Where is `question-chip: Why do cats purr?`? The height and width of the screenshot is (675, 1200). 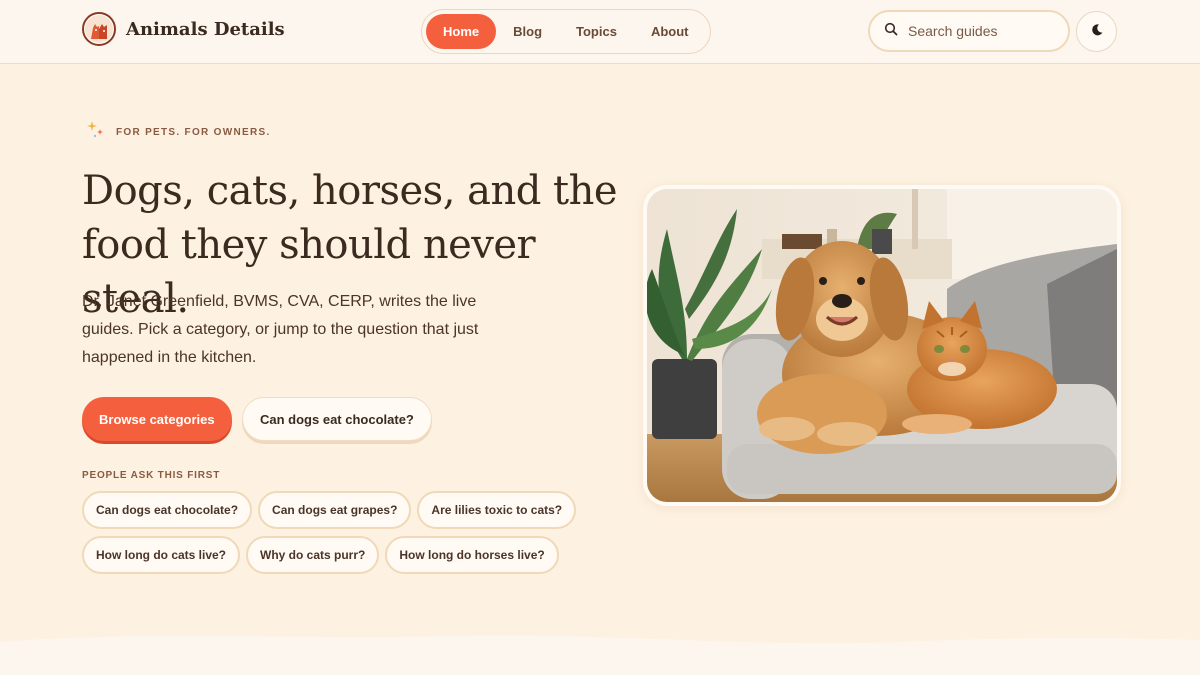 question-chip: Why do cats purr? is located at coordinates (313, 555).